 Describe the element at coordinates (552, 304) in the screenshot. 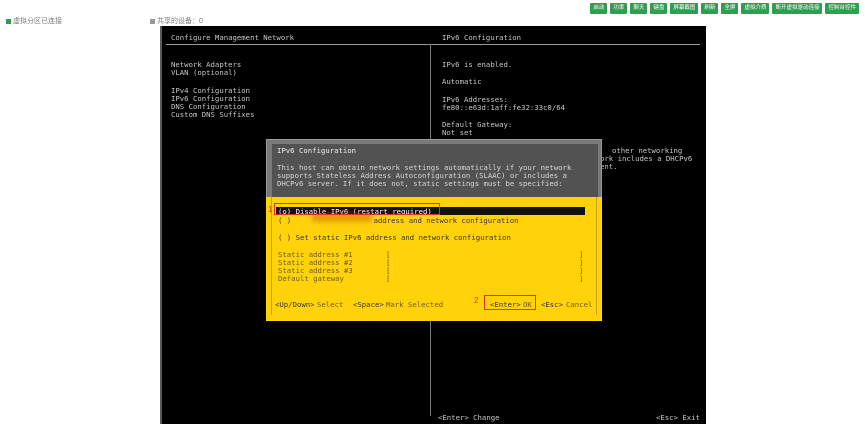

I see `esc-key: <Esc>` at that location.